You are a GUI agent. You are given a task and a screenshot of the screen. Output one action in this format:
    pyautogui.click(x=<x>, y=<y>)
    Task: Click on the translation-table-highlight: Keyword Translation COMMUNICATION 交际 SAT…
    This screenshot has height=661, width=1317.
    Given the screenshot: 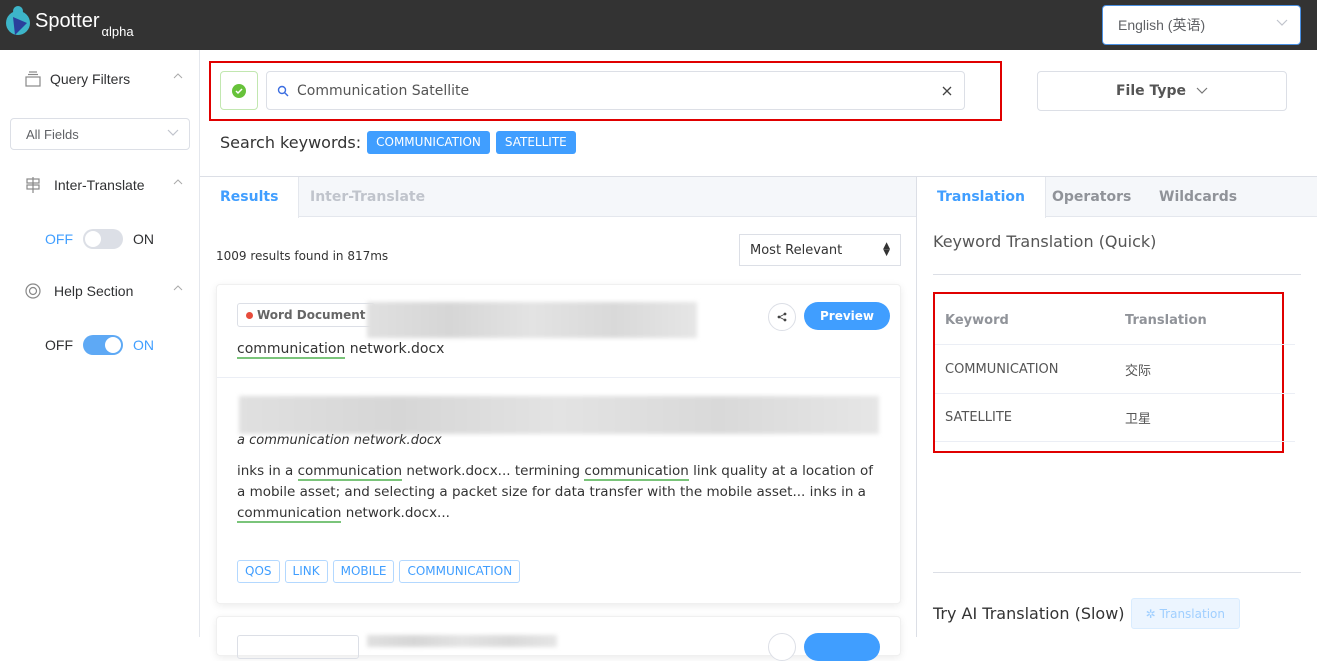 What is the action you would take?
    pyautogui.click(x=1114, y=372)
    